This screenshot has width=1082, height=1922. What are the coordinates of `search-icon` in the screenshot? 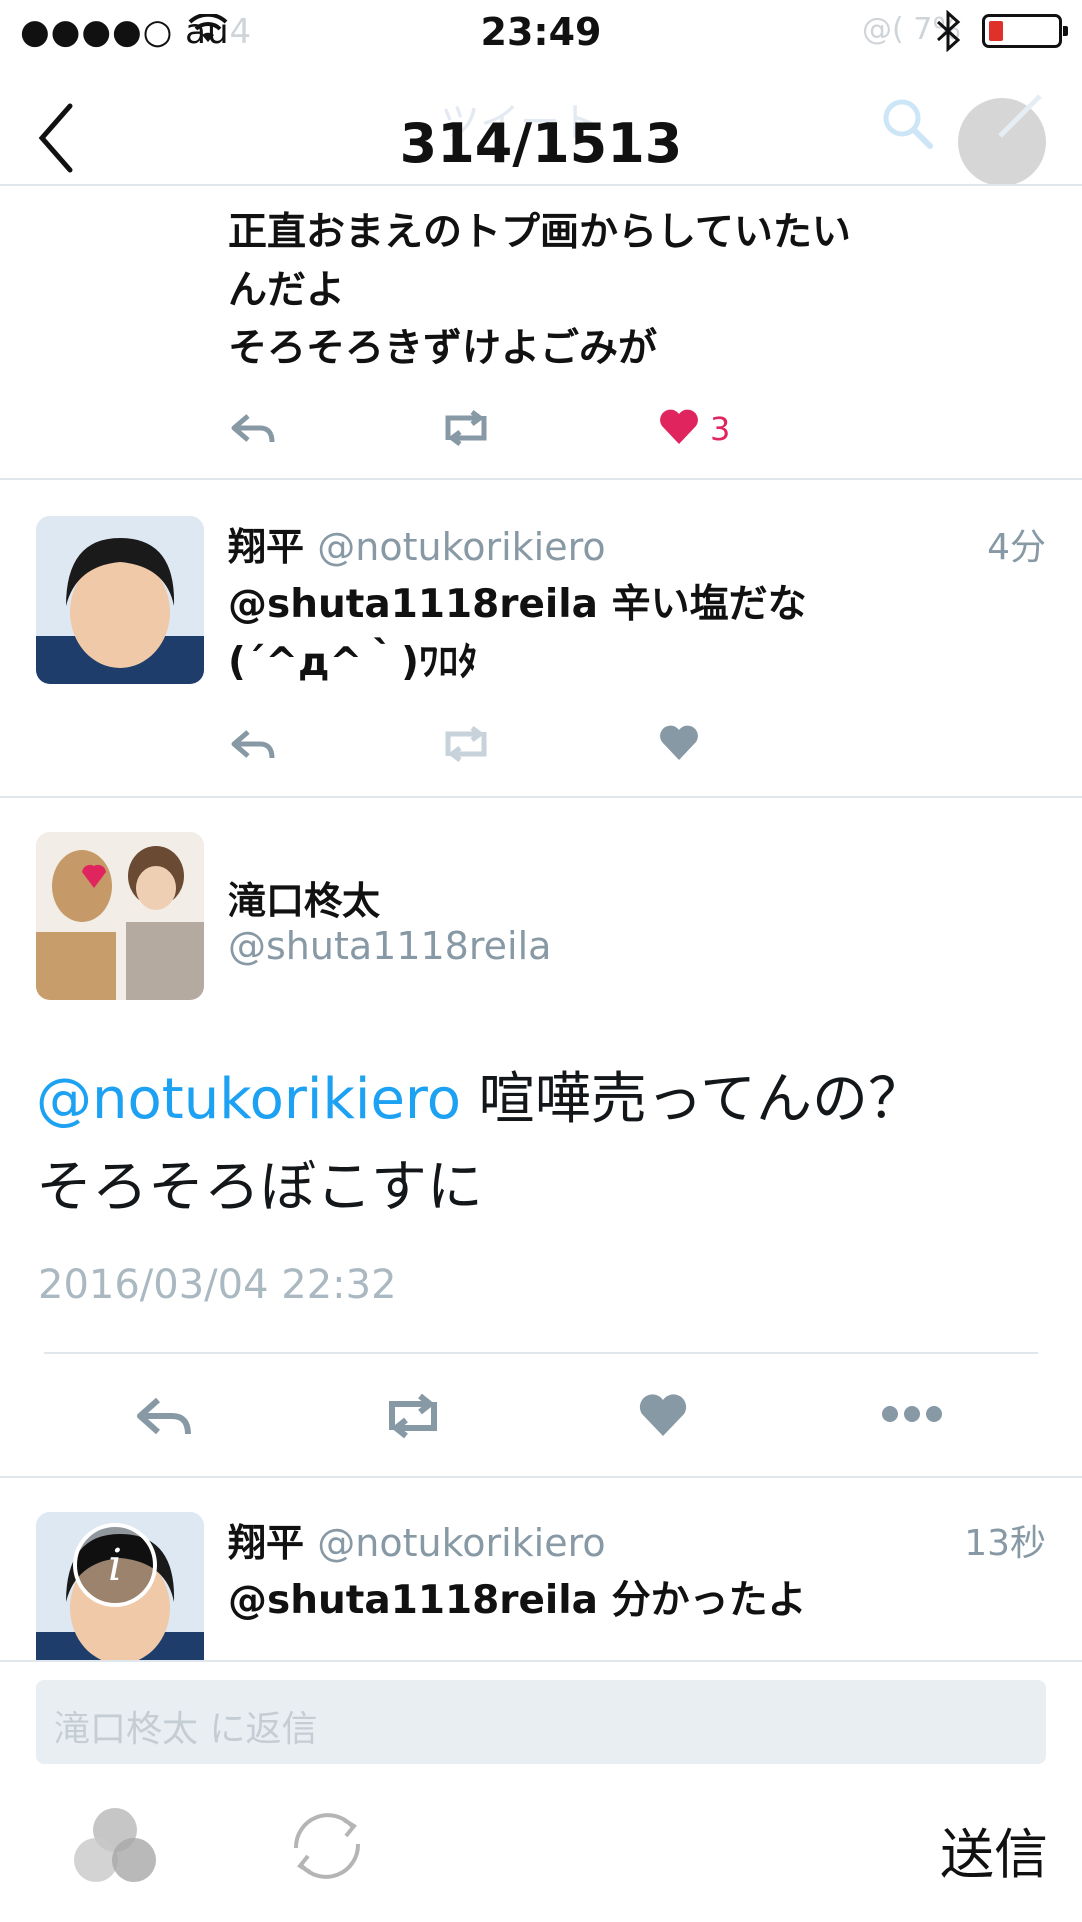 It's located at (908, 124).